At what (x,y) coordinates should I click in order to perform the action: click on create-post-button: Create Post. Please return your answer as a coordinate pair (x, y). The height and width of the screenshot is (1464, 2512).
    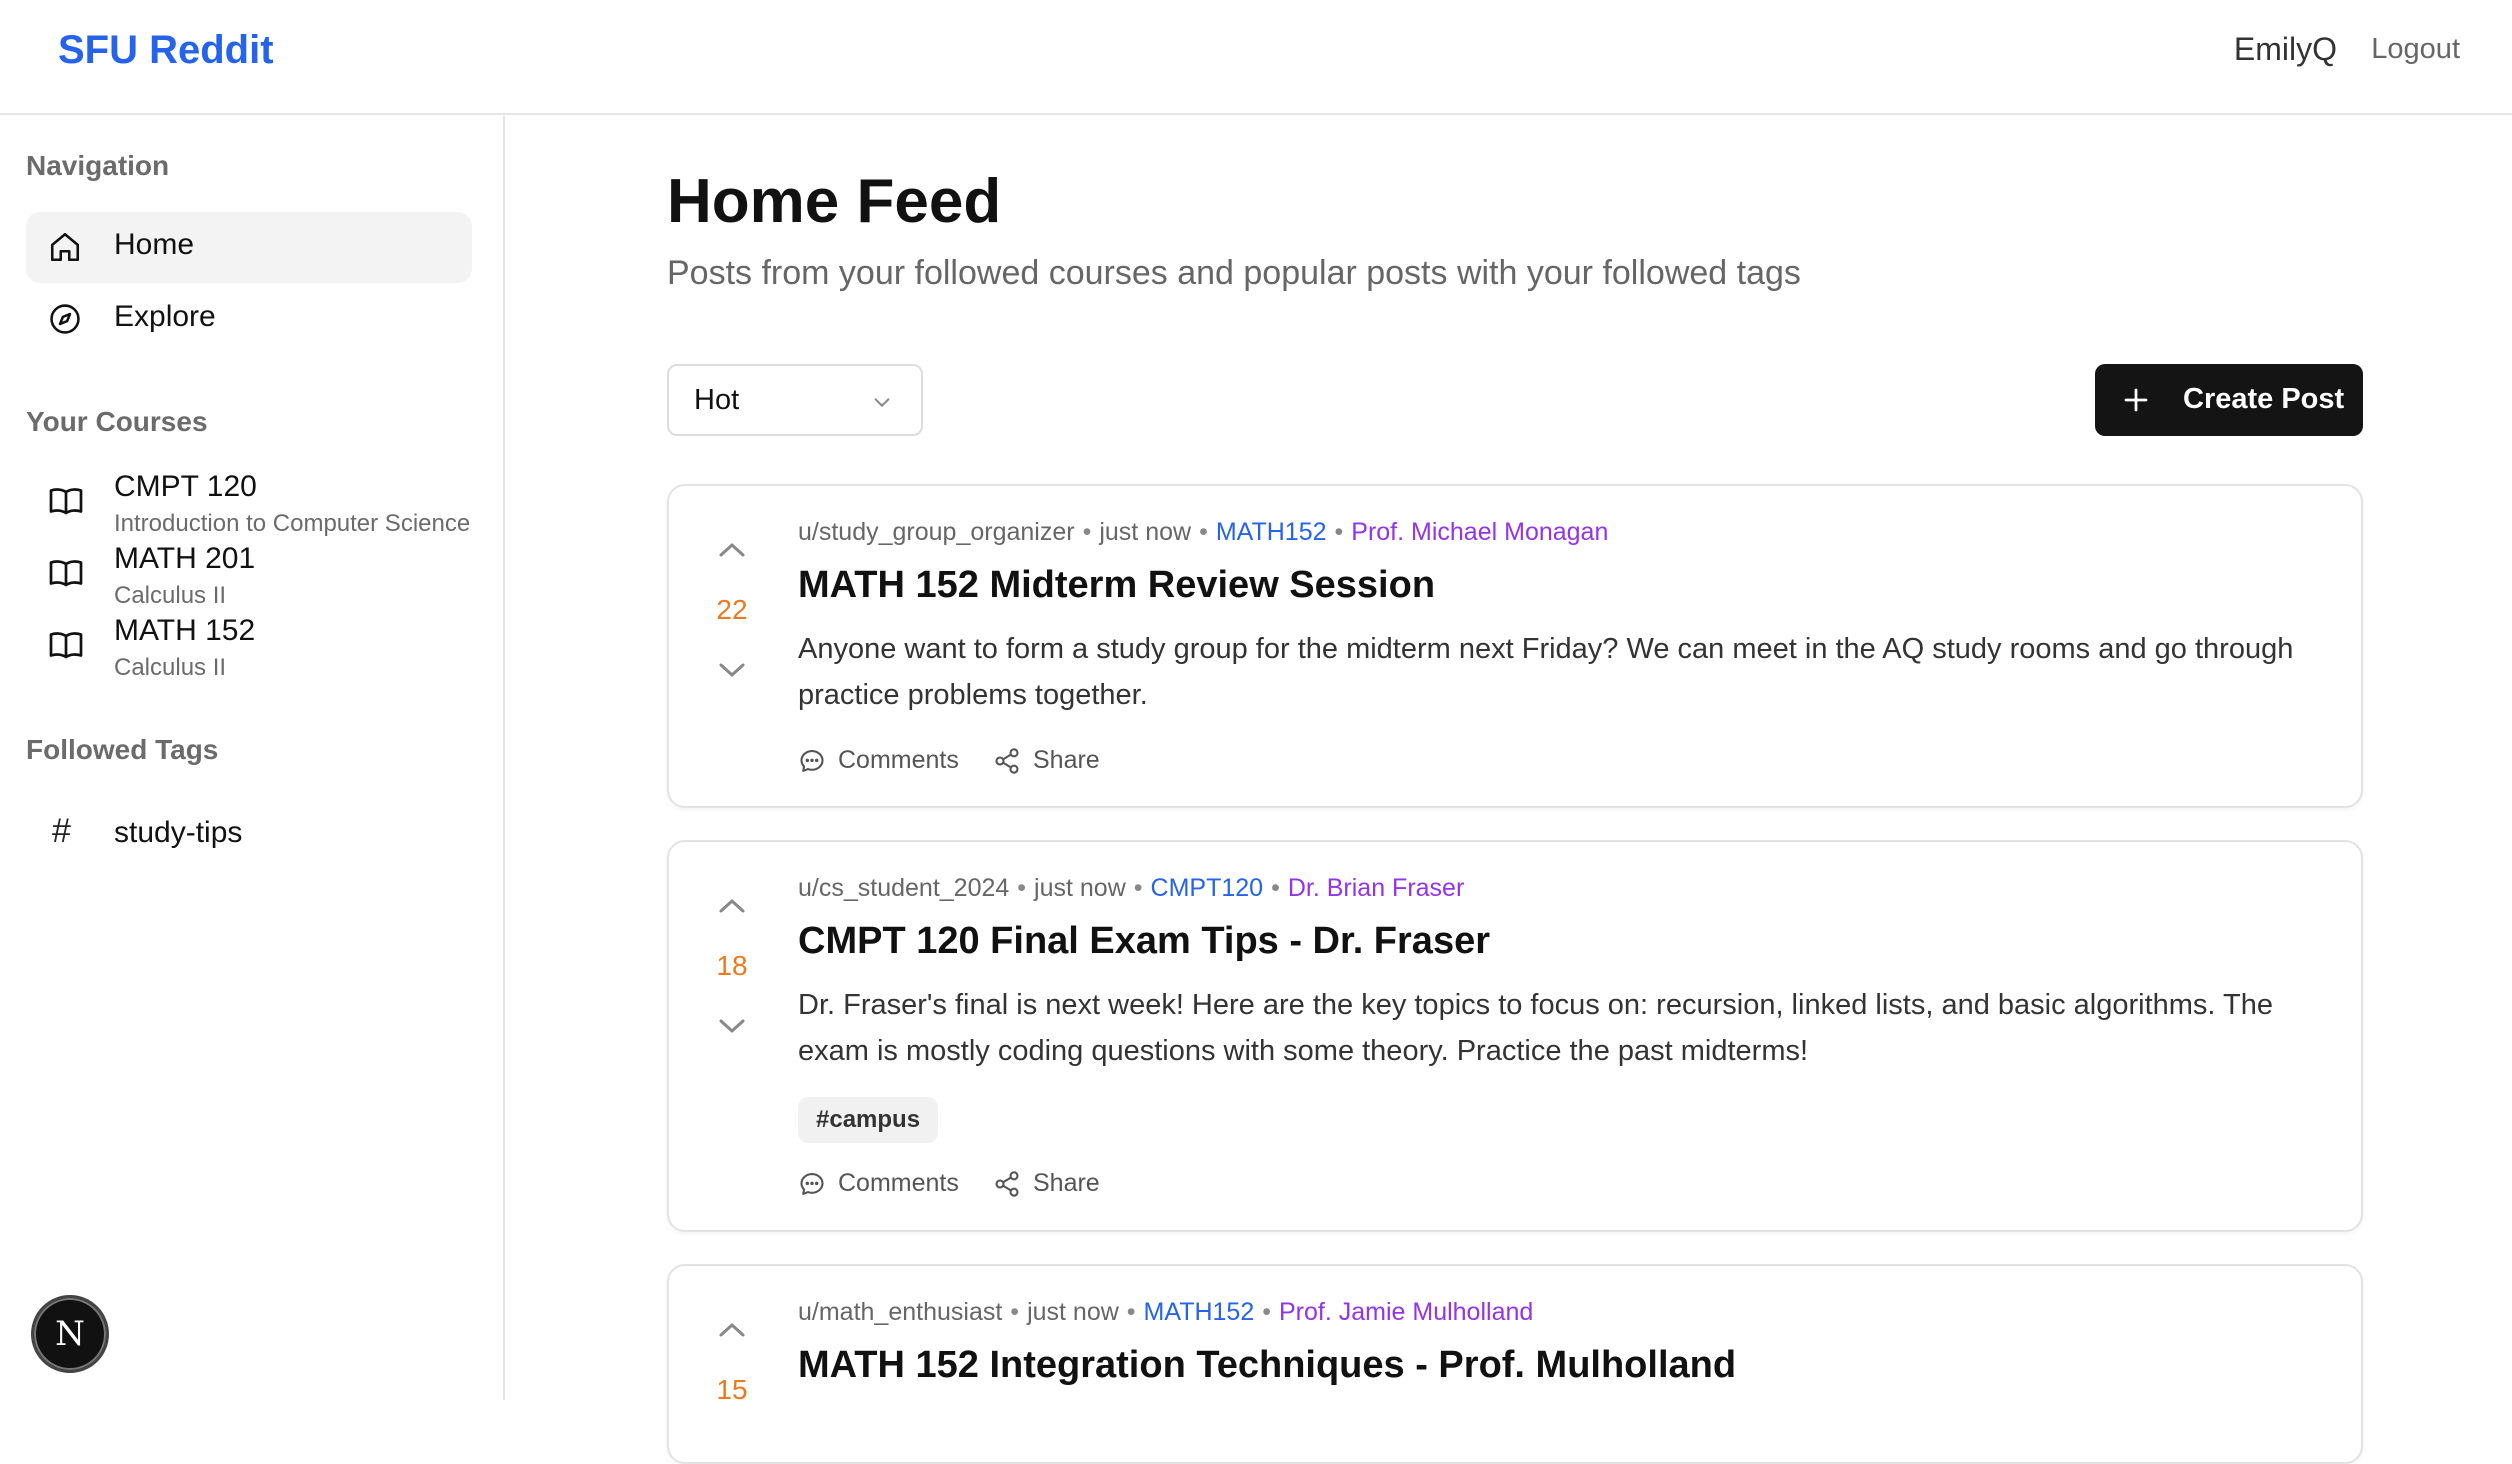
    Looking at the image, I should click on (2229, 400).